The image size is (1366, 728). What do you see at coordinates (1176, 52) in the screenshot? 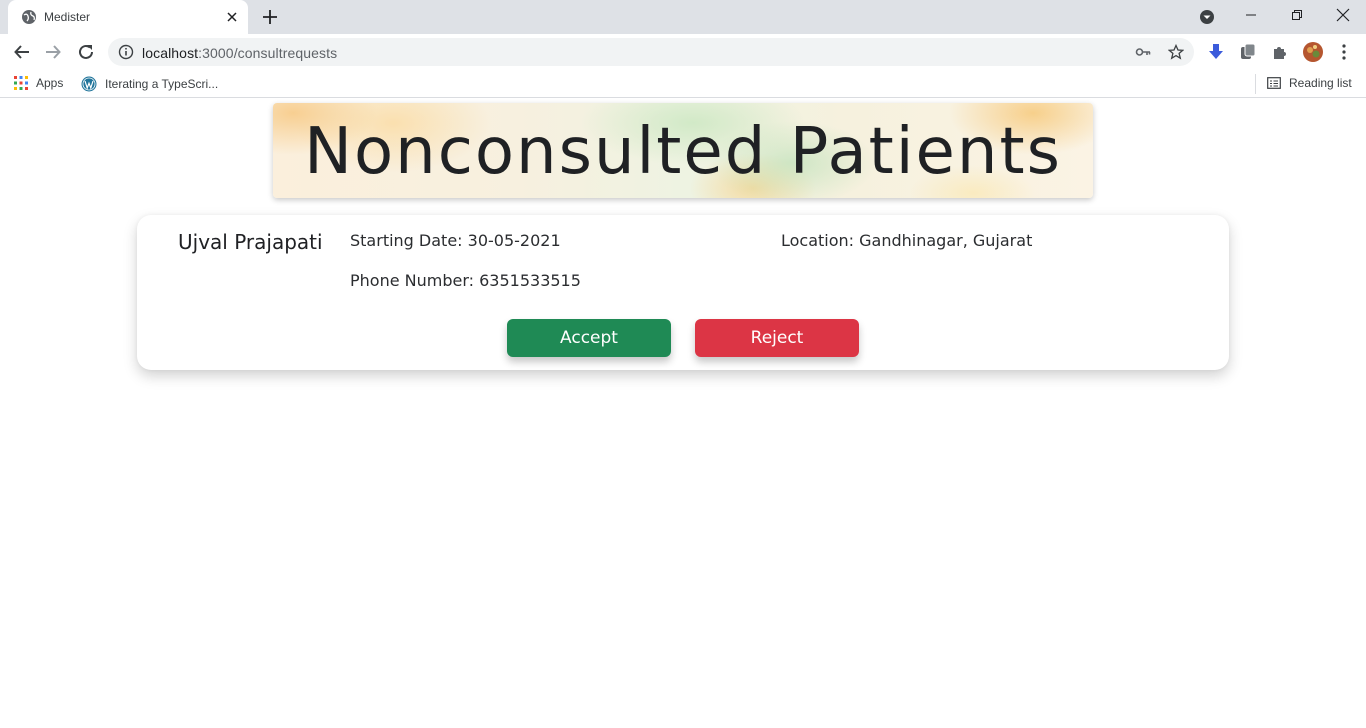
I see `bookmark-star-icon` at bounding box center [1176, 52].